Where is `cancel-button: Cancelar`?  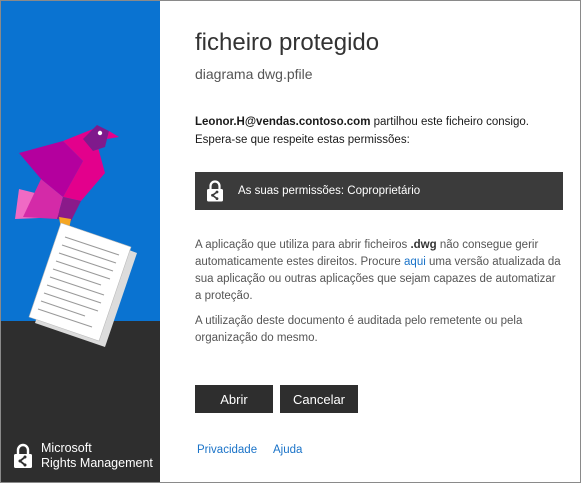 cancel-button: Cancelar is located at coordinates (319, 399).